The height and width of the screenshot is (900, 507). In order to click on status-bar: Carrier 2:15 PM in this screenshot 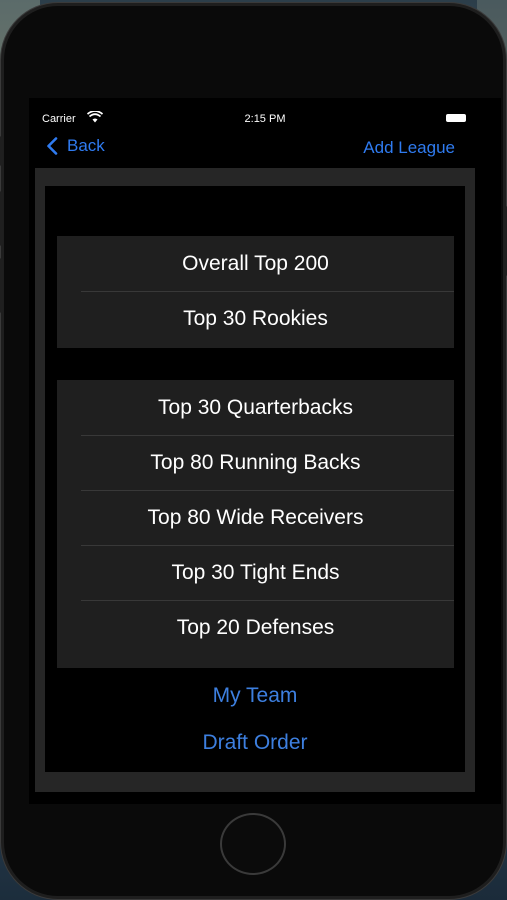, I will do `click(265, 118)`.